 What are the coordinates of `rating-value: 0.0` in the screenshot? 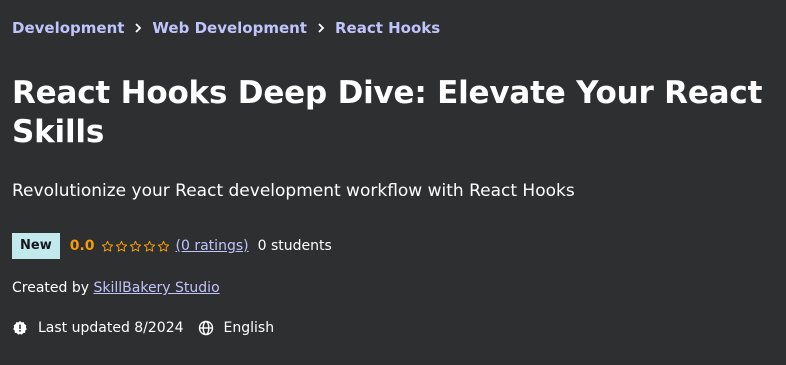 It's located at (82, 246).